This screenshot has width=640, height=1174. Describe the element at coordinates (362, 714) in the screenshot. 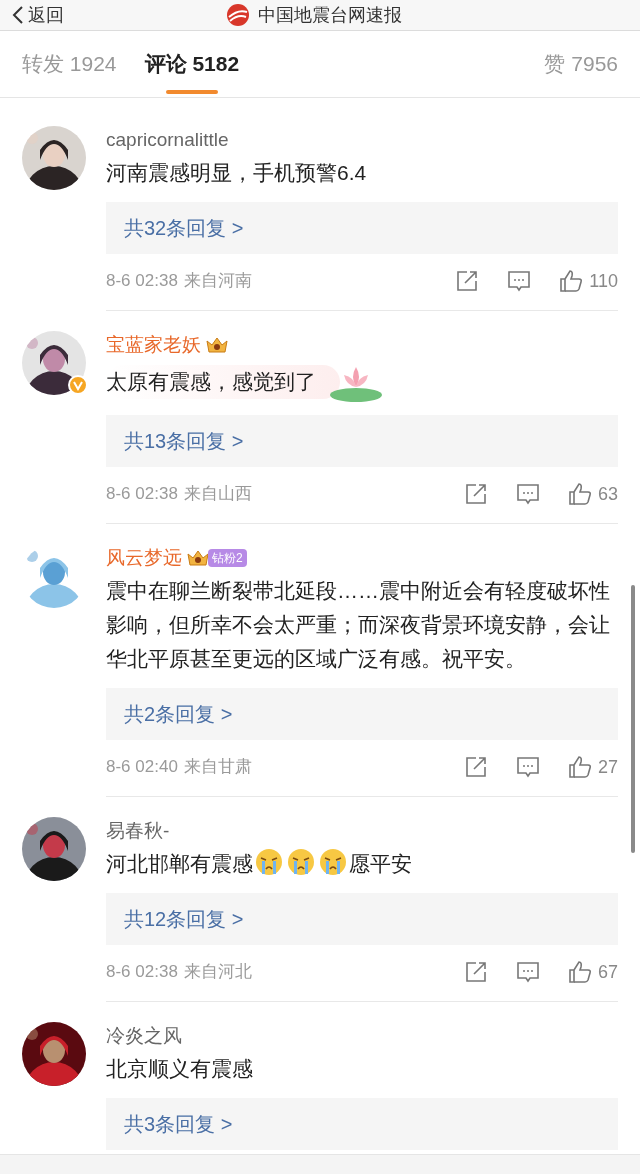

I see `replies-link: 共2条回复 >` at that location.